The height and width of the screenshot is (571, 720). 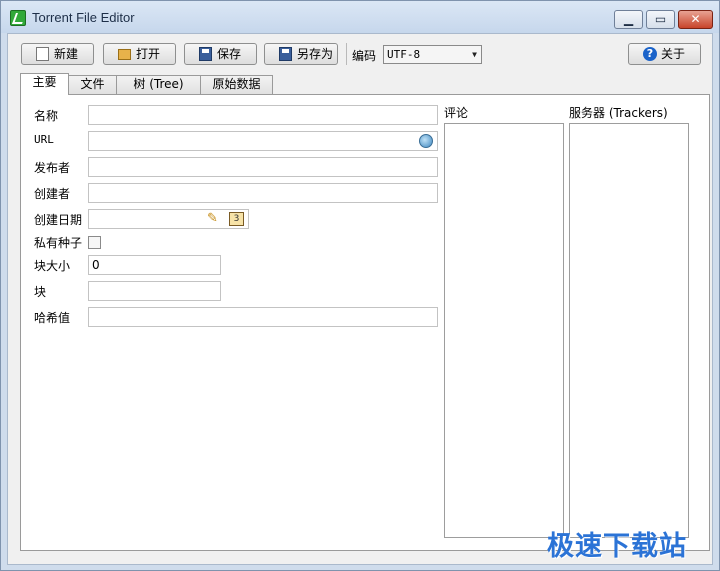 I want to click on window-title: Torrent File Editor, so click(x=83, y=17).